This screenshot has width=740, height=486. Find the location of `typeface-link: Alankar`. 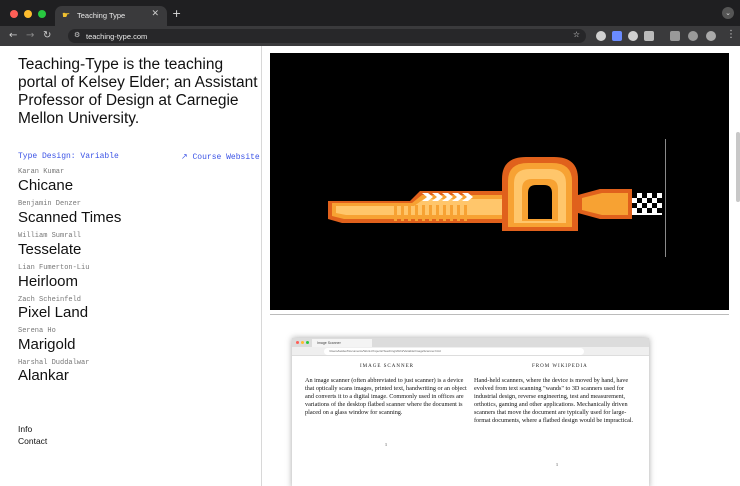

typeface-link: Alankar is located at coordinates (43, 375).